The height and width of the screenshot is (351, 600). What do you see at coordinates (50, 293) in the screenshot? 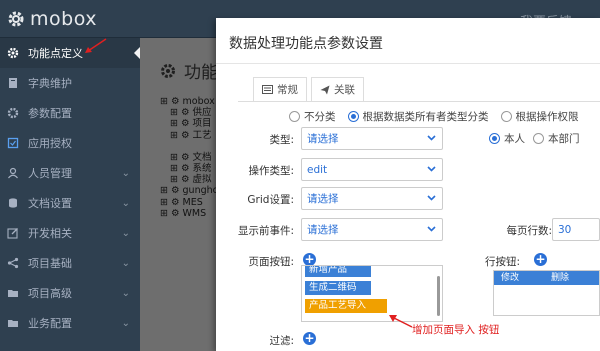
I see `sidebar-item-label: 项目高级` at bounding box center [50, 293].